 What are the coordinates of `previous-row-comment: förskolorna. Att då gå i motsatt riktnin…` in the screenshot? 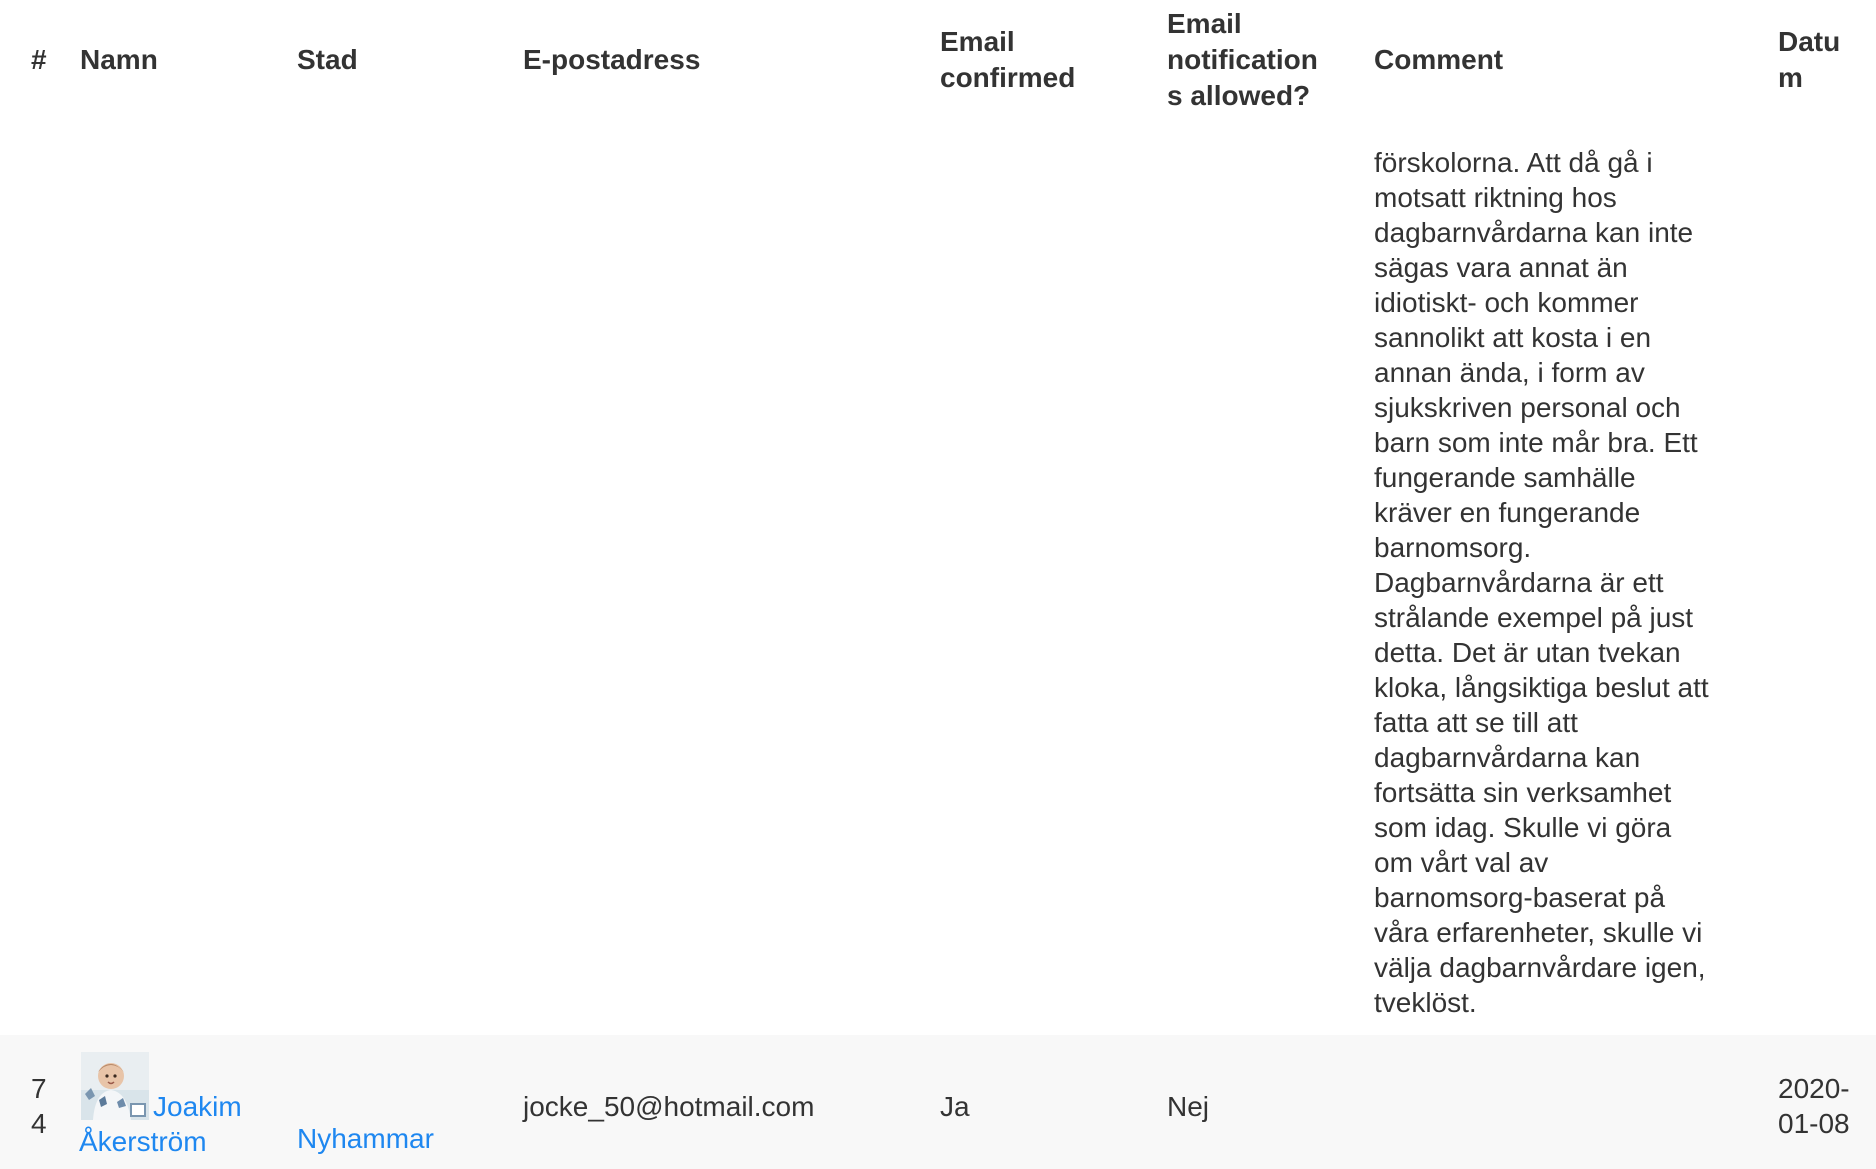 It's located at (1541, 582).